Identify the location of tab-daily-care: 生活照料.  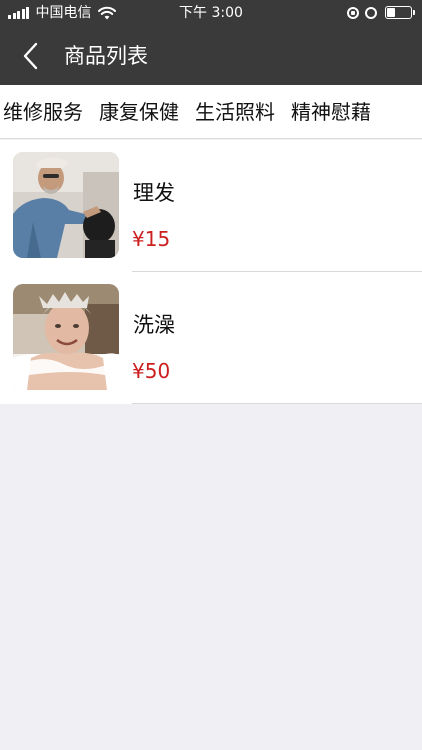
(235, 112).